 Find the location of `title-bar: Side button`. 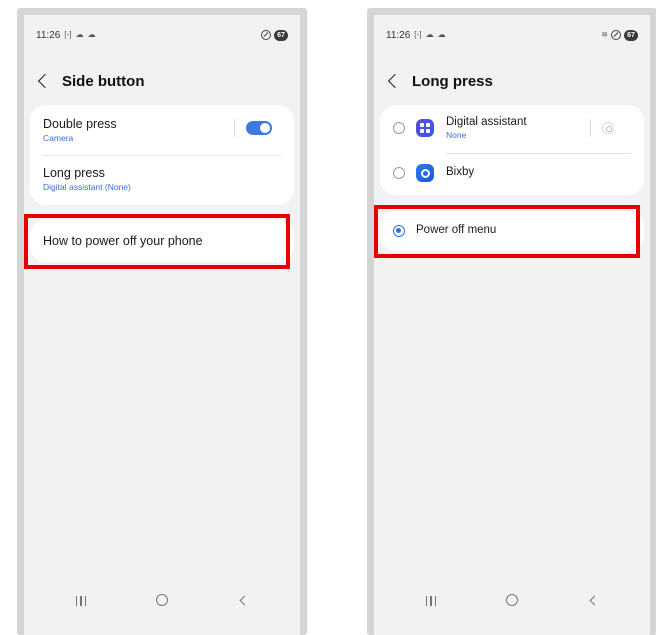

title-bar: Side button is located at coordinates (162, 81).